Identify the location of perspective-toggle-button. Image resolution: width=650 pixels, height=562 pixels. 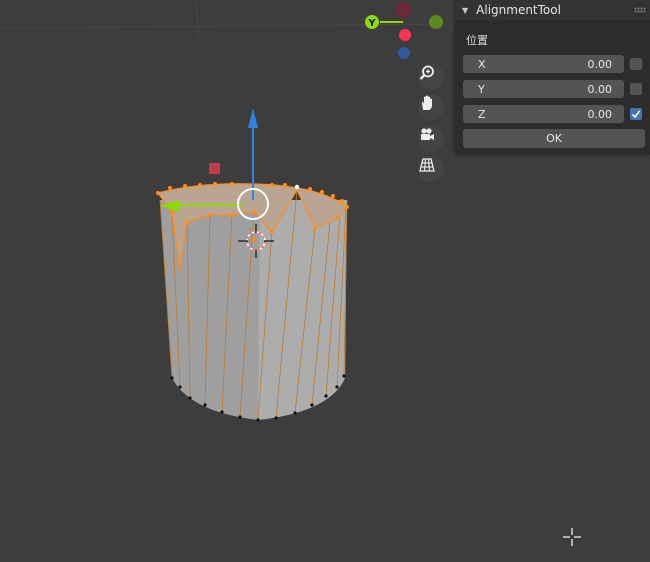
(431, 169).